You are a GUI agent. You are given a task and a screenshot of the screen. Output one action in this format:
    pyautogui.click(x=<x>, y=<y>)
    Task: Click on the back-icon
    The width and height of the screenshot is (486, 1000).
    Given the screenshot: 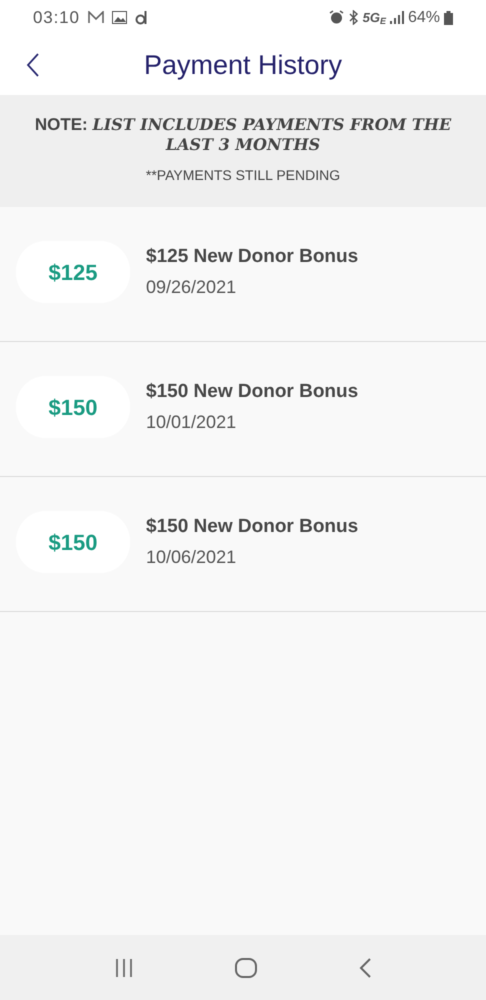 What is the action you would take?
    pyautogui.click(x=365, y=968)
    